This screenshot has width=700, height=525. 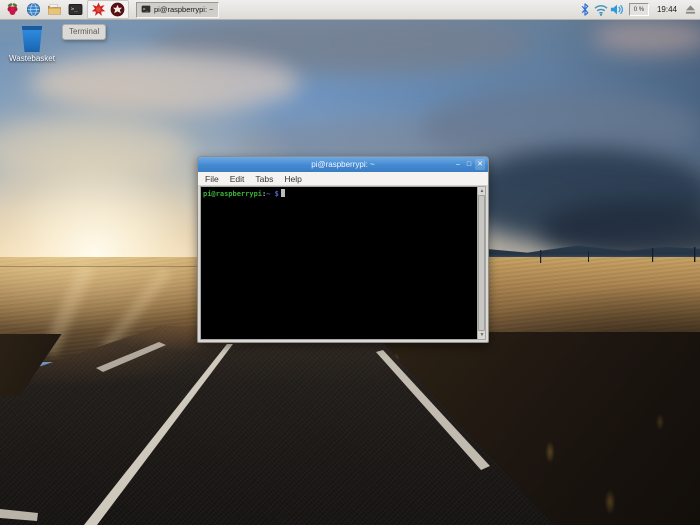 What do you see at coordinates (343, 263) in the screenshot?
I see `terminal-content: pi@raspberrypi:~ $ ▲ ▼` at bounding box center [343, 263].